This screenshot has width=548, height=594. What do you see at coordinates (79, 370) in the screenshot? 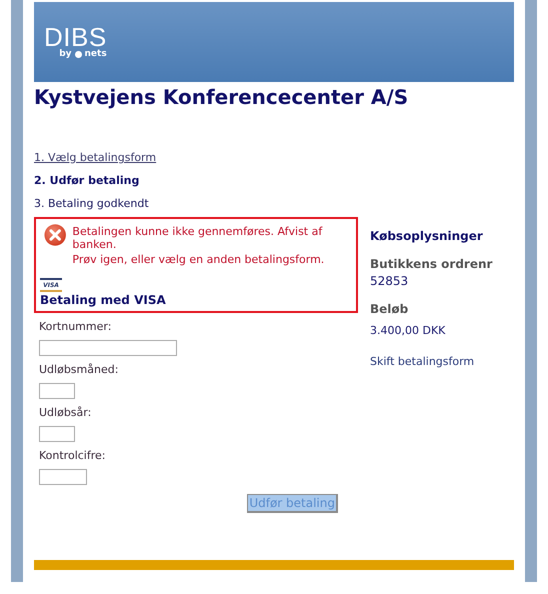
I see `field-label: Udløbsmåned:` at bounding box center [79, 370].